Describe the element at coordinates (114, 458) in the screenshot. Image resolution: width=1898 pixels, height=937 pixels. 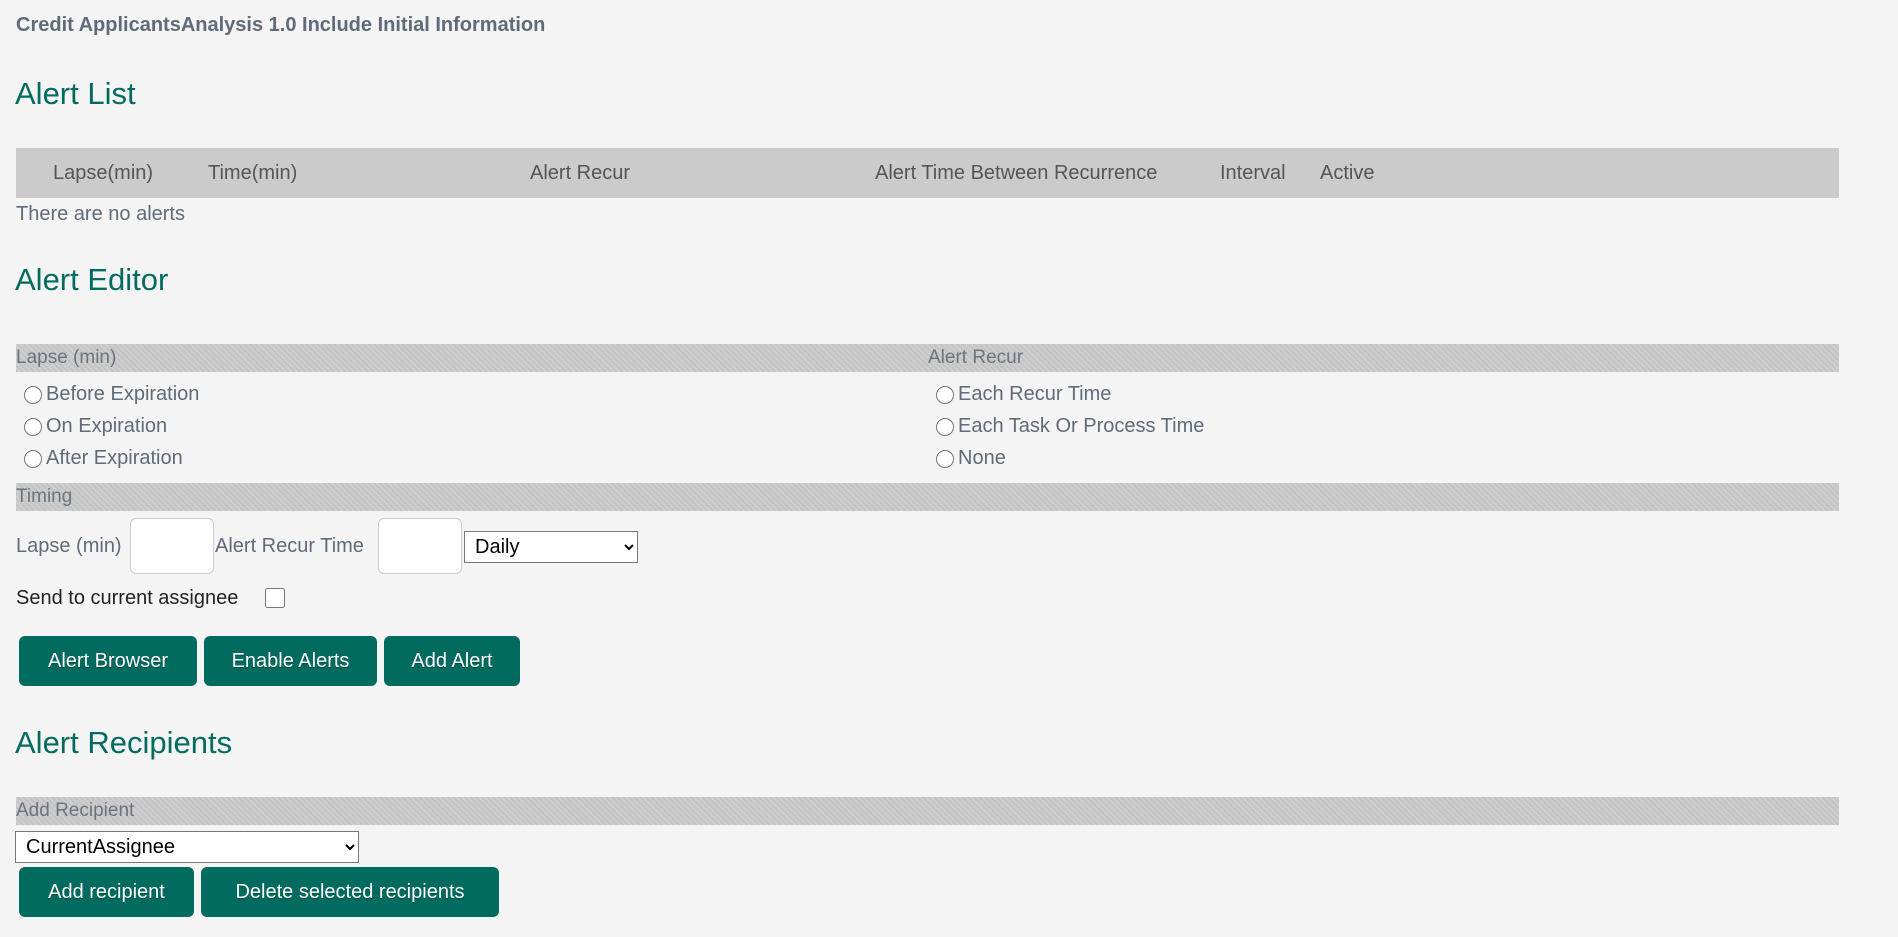
I see `radio-label: After Expiration` at that location.